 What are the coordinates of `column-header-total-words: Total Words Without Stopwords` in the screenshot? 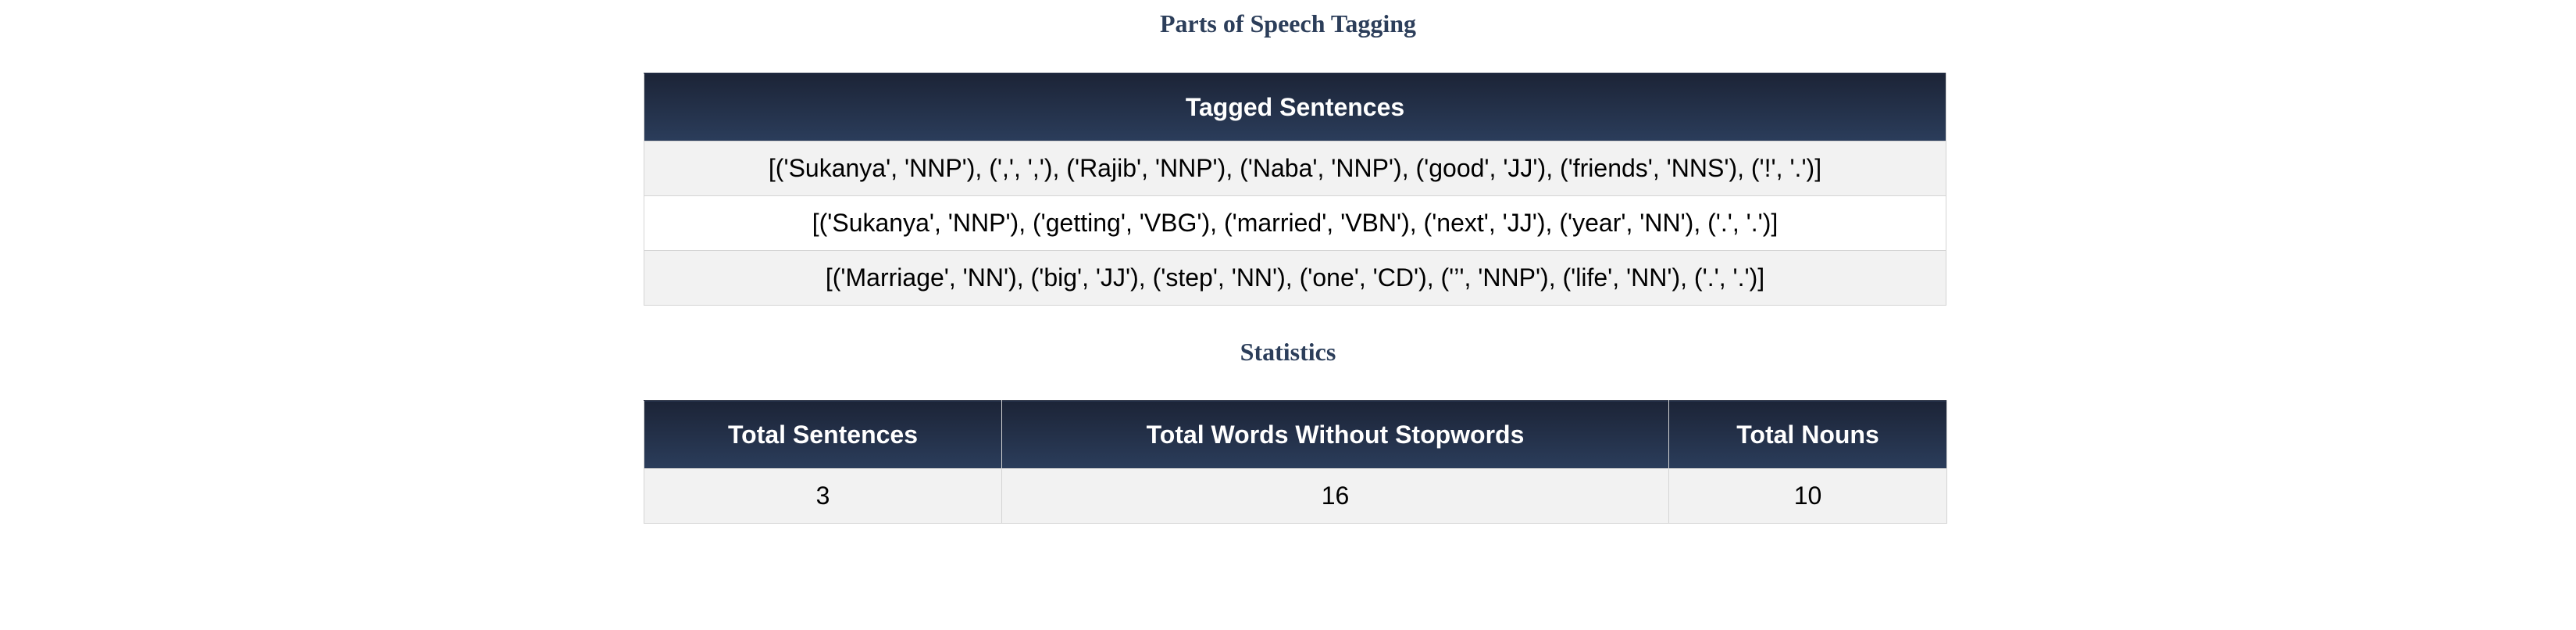 It's located at (1335, 434).